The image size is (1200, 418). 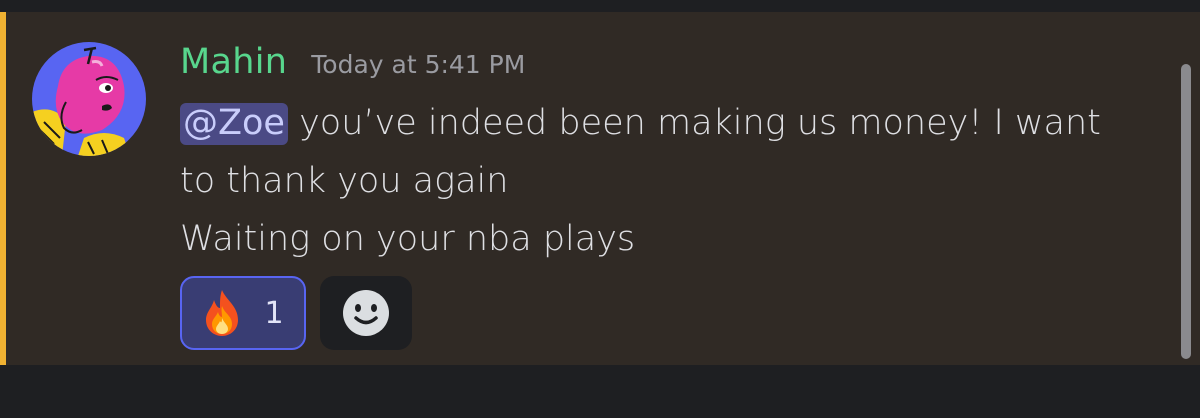 I want to click on reaction-fire: 1, so click(x=243, y=313).